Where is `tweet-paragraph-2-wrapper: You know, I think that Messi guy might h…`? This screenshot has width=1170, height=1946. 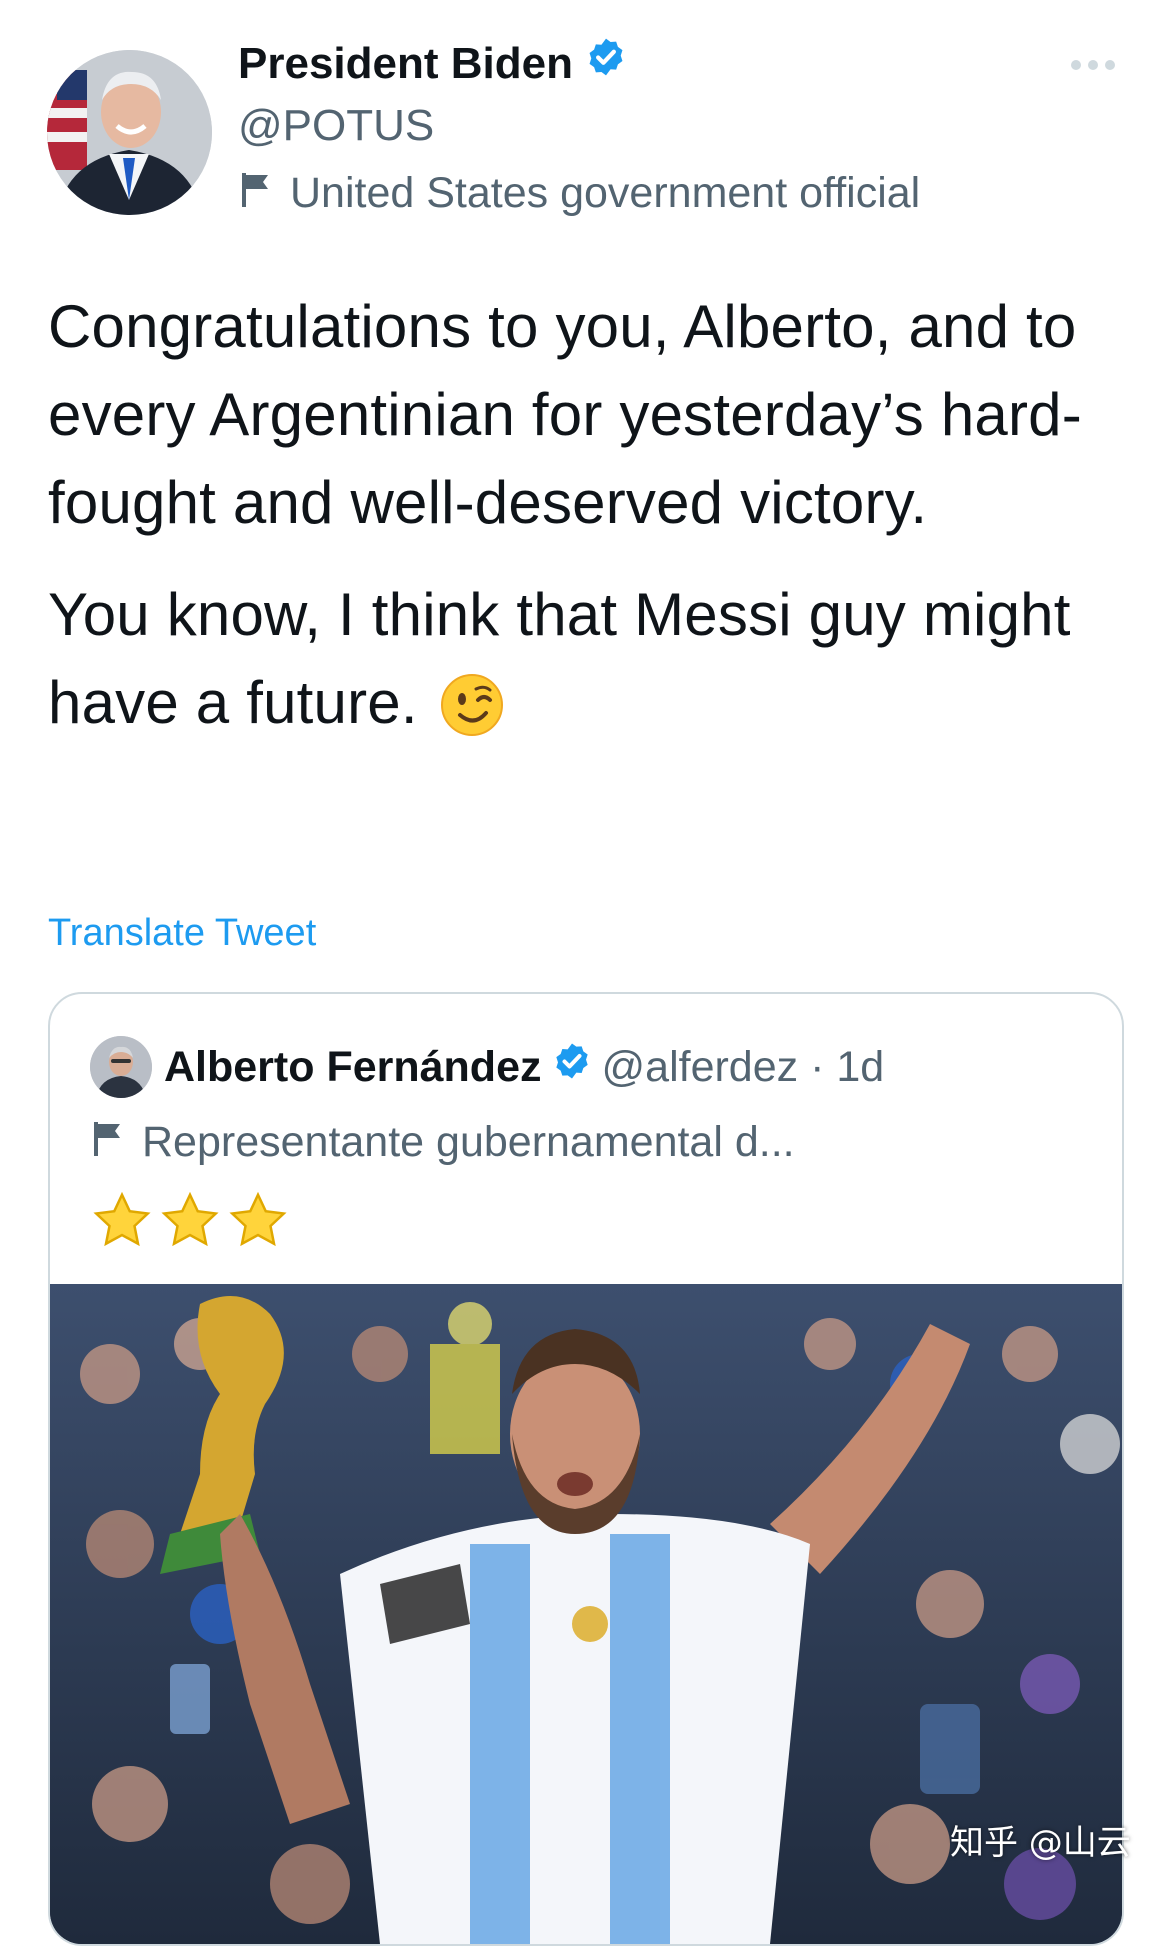
tweet-paragraph-2-wrapper: You know, I think that Messi guy might h… is located at coordinates (593, 666).